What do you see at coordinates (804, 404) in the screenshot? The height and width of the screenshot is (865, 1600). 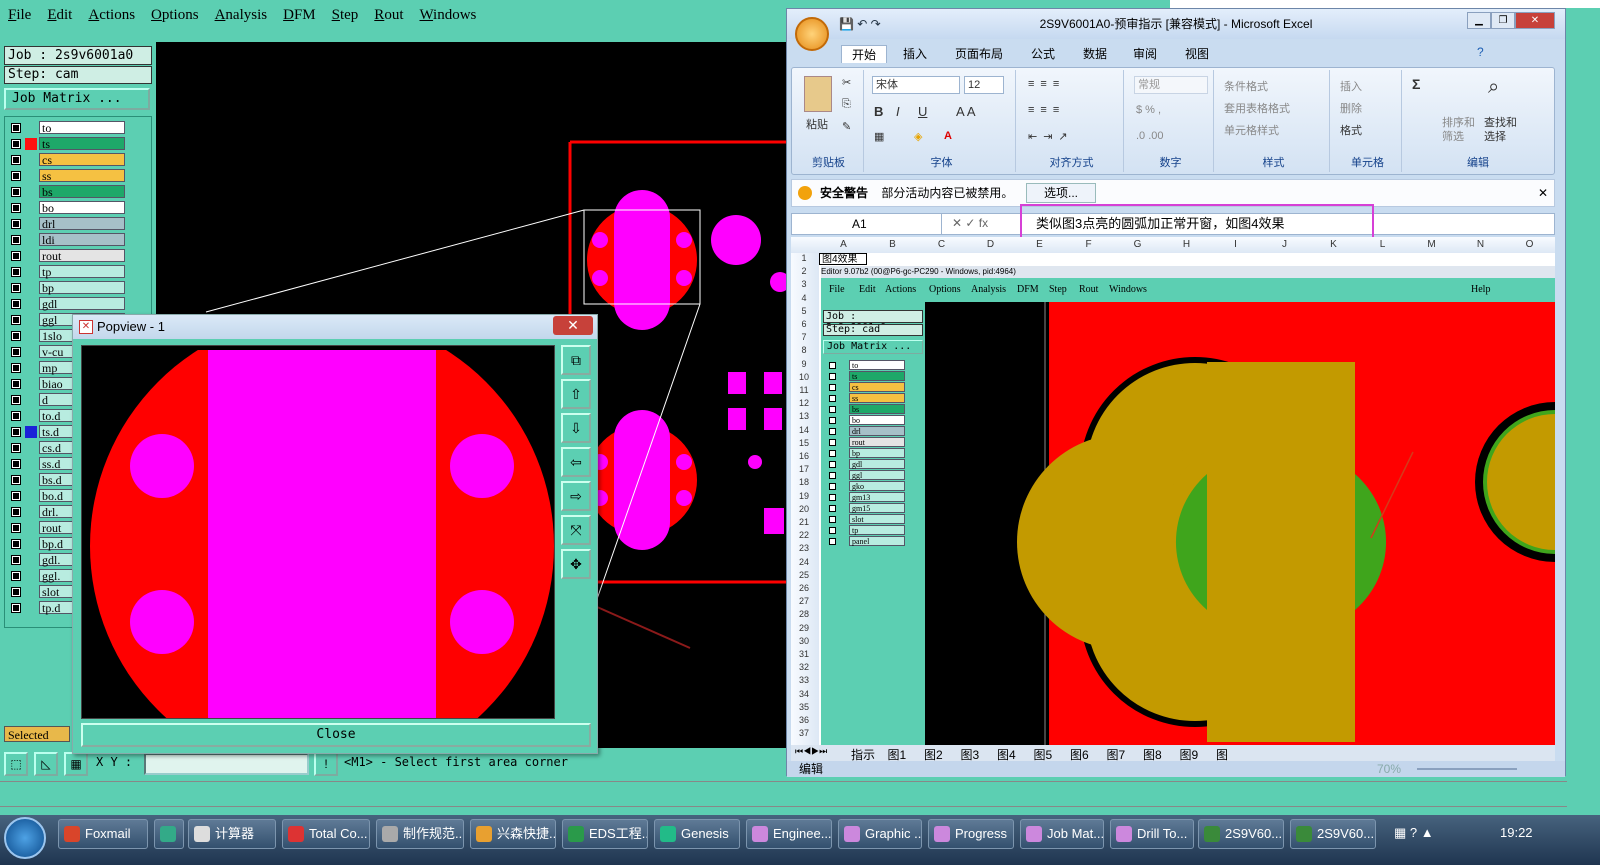 I see `row-header: 12` at bounding box center [804, 404].